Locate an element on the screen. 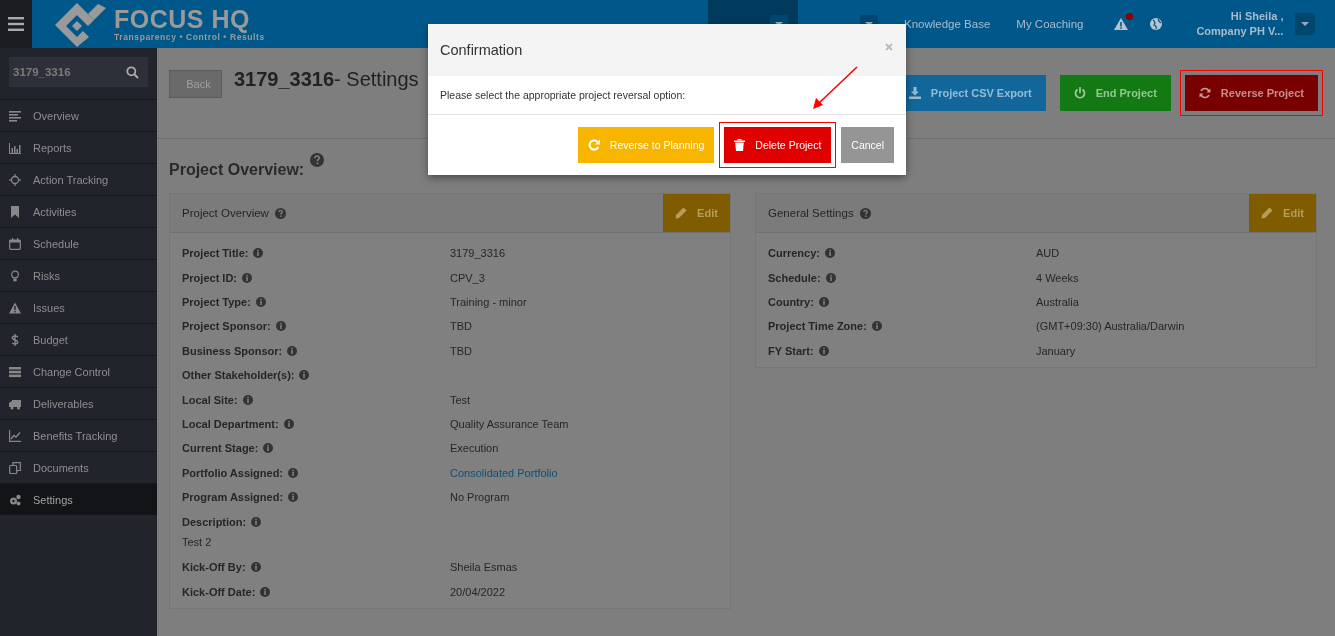  sidebar-item: Activities is located at coordinates (78, 211).